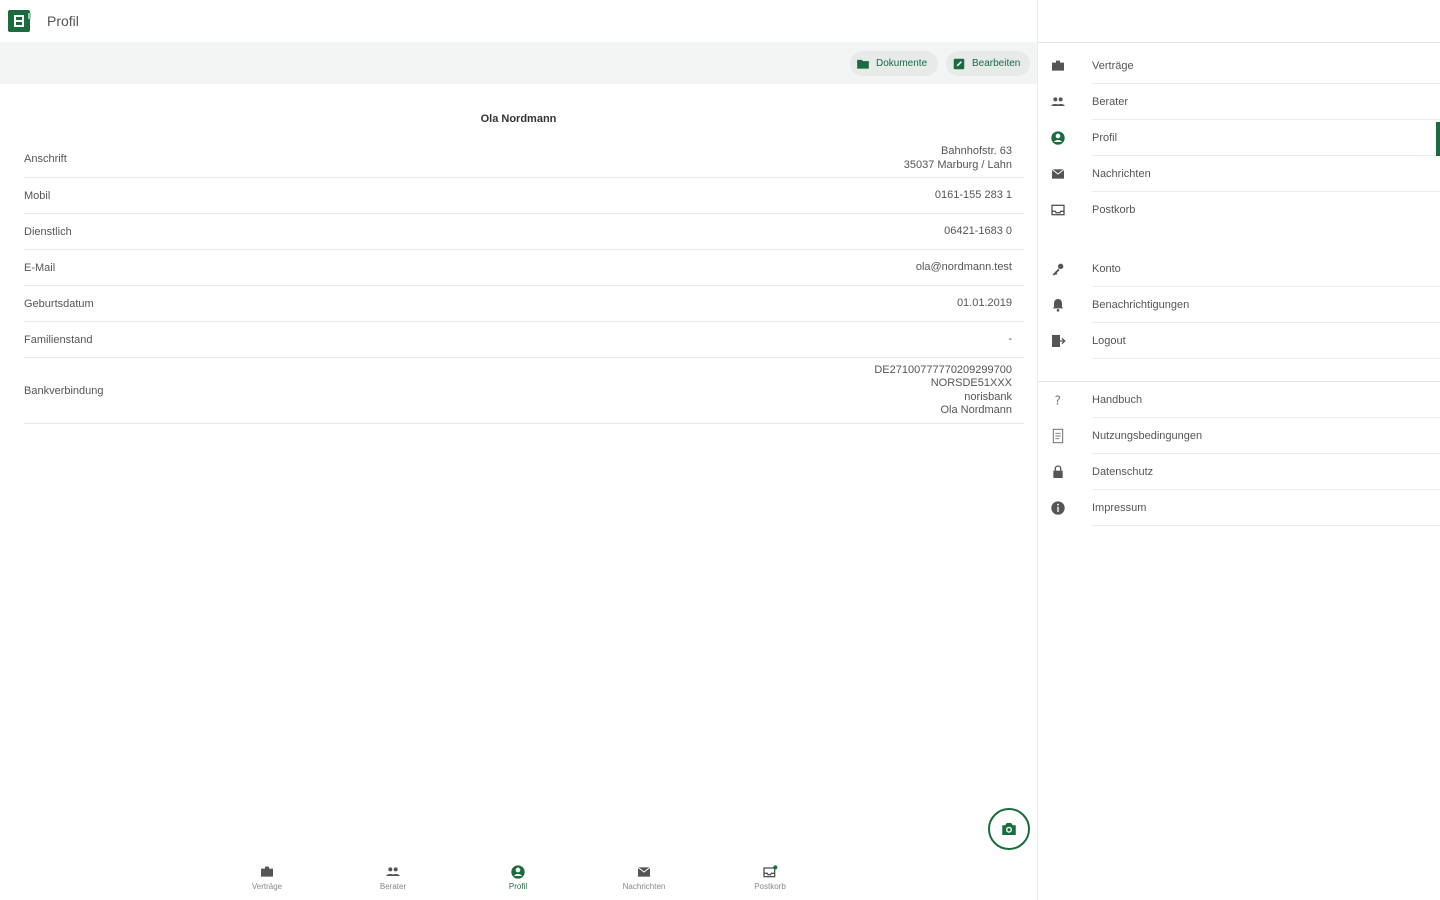  I want to click on edit-button: Bearbeiten, so click(988, 63).